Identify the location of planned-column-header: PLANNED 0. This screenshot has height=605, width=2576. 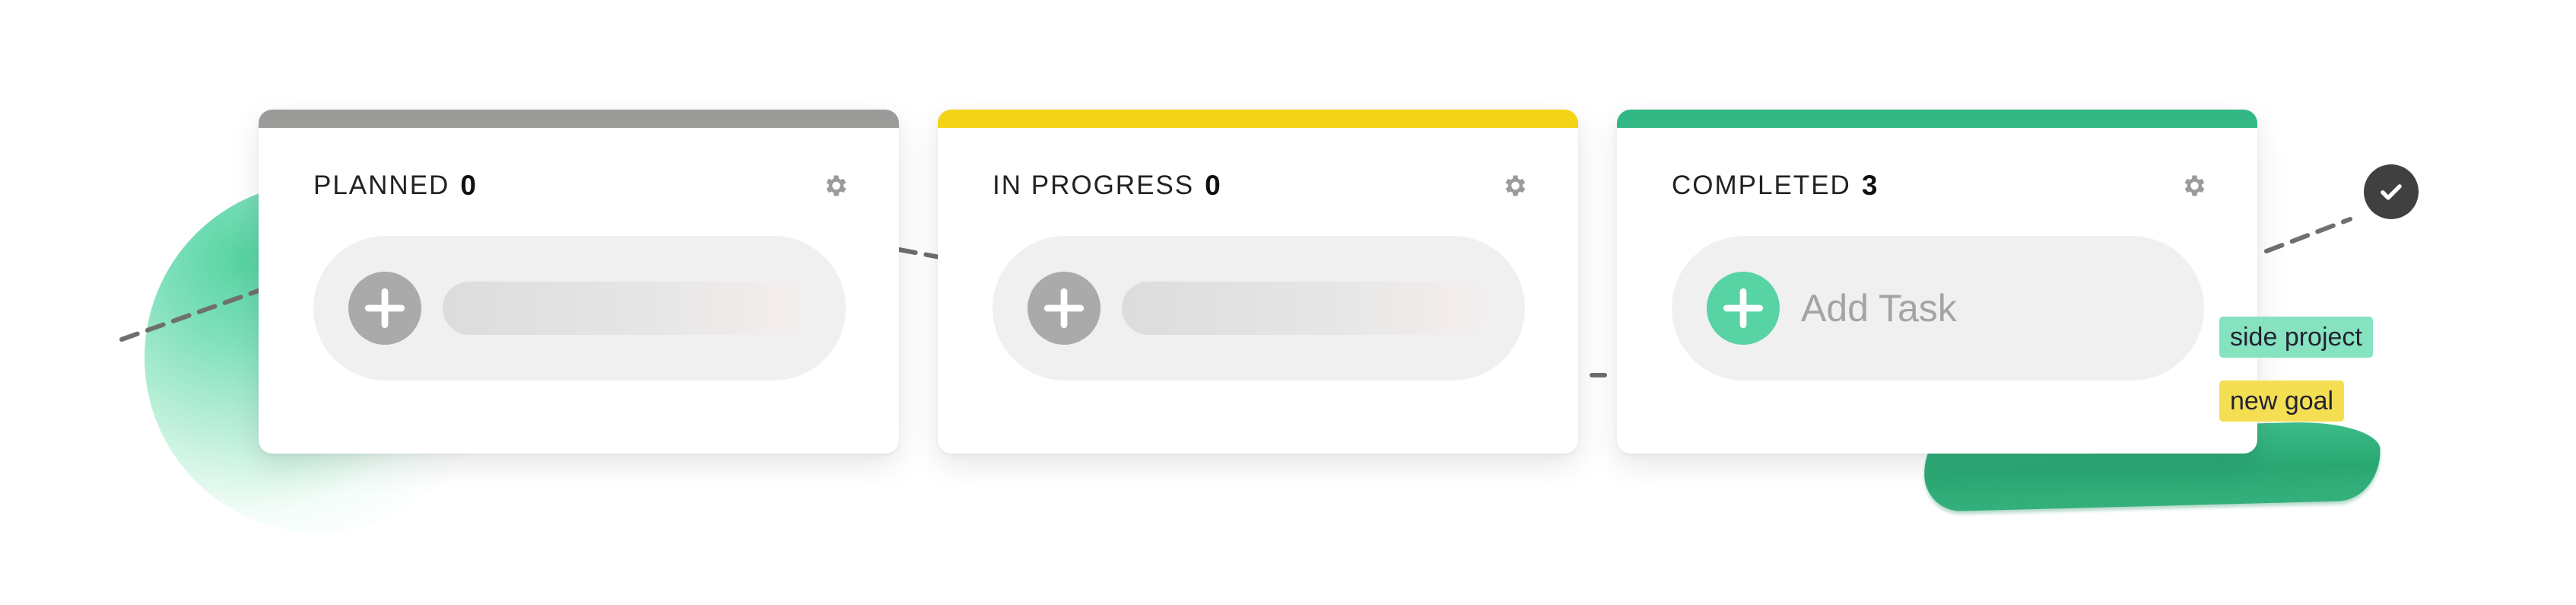
(581, 186).